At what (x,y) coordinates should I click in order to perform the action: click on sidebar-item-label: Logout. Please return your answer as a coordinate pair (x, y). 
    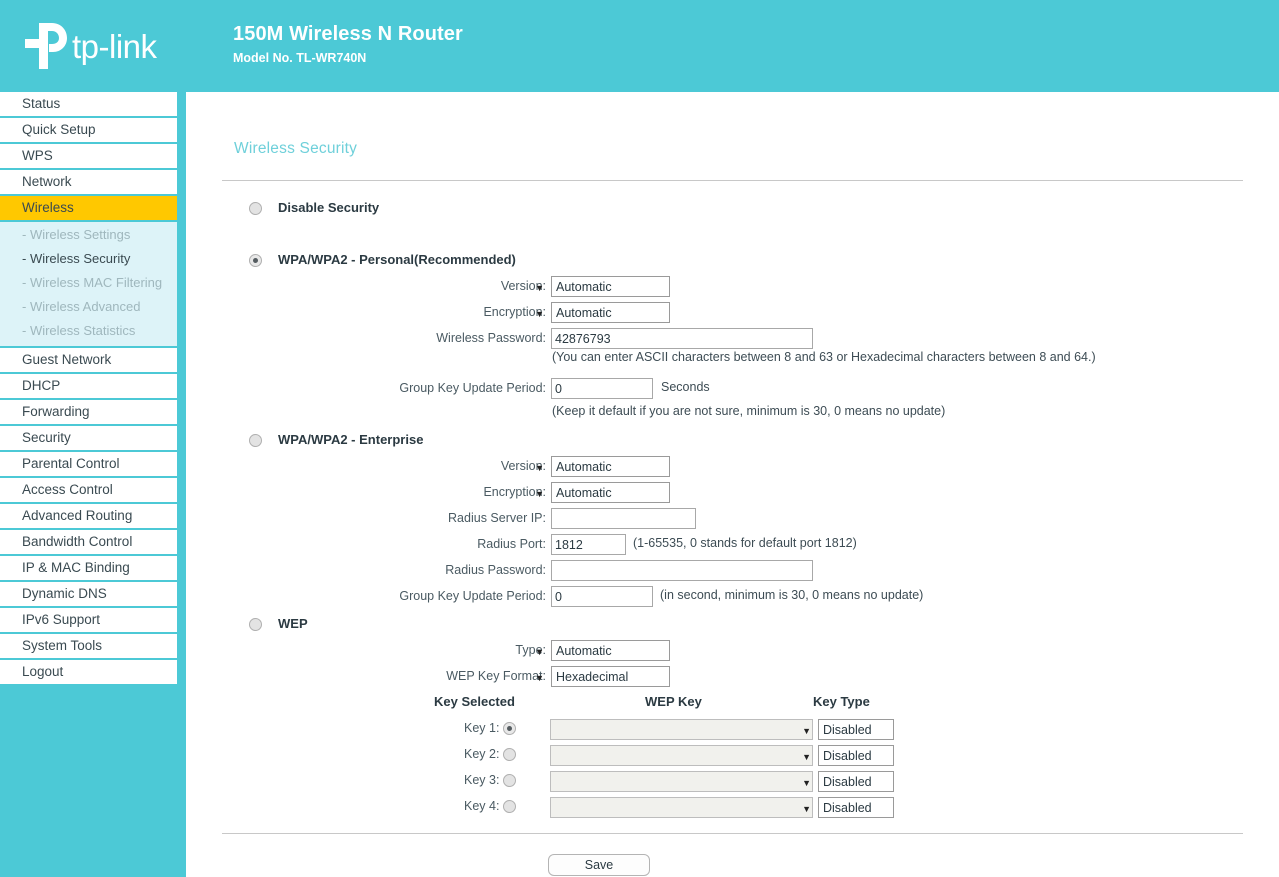
    Looking at the image, I should click on (43, 671).